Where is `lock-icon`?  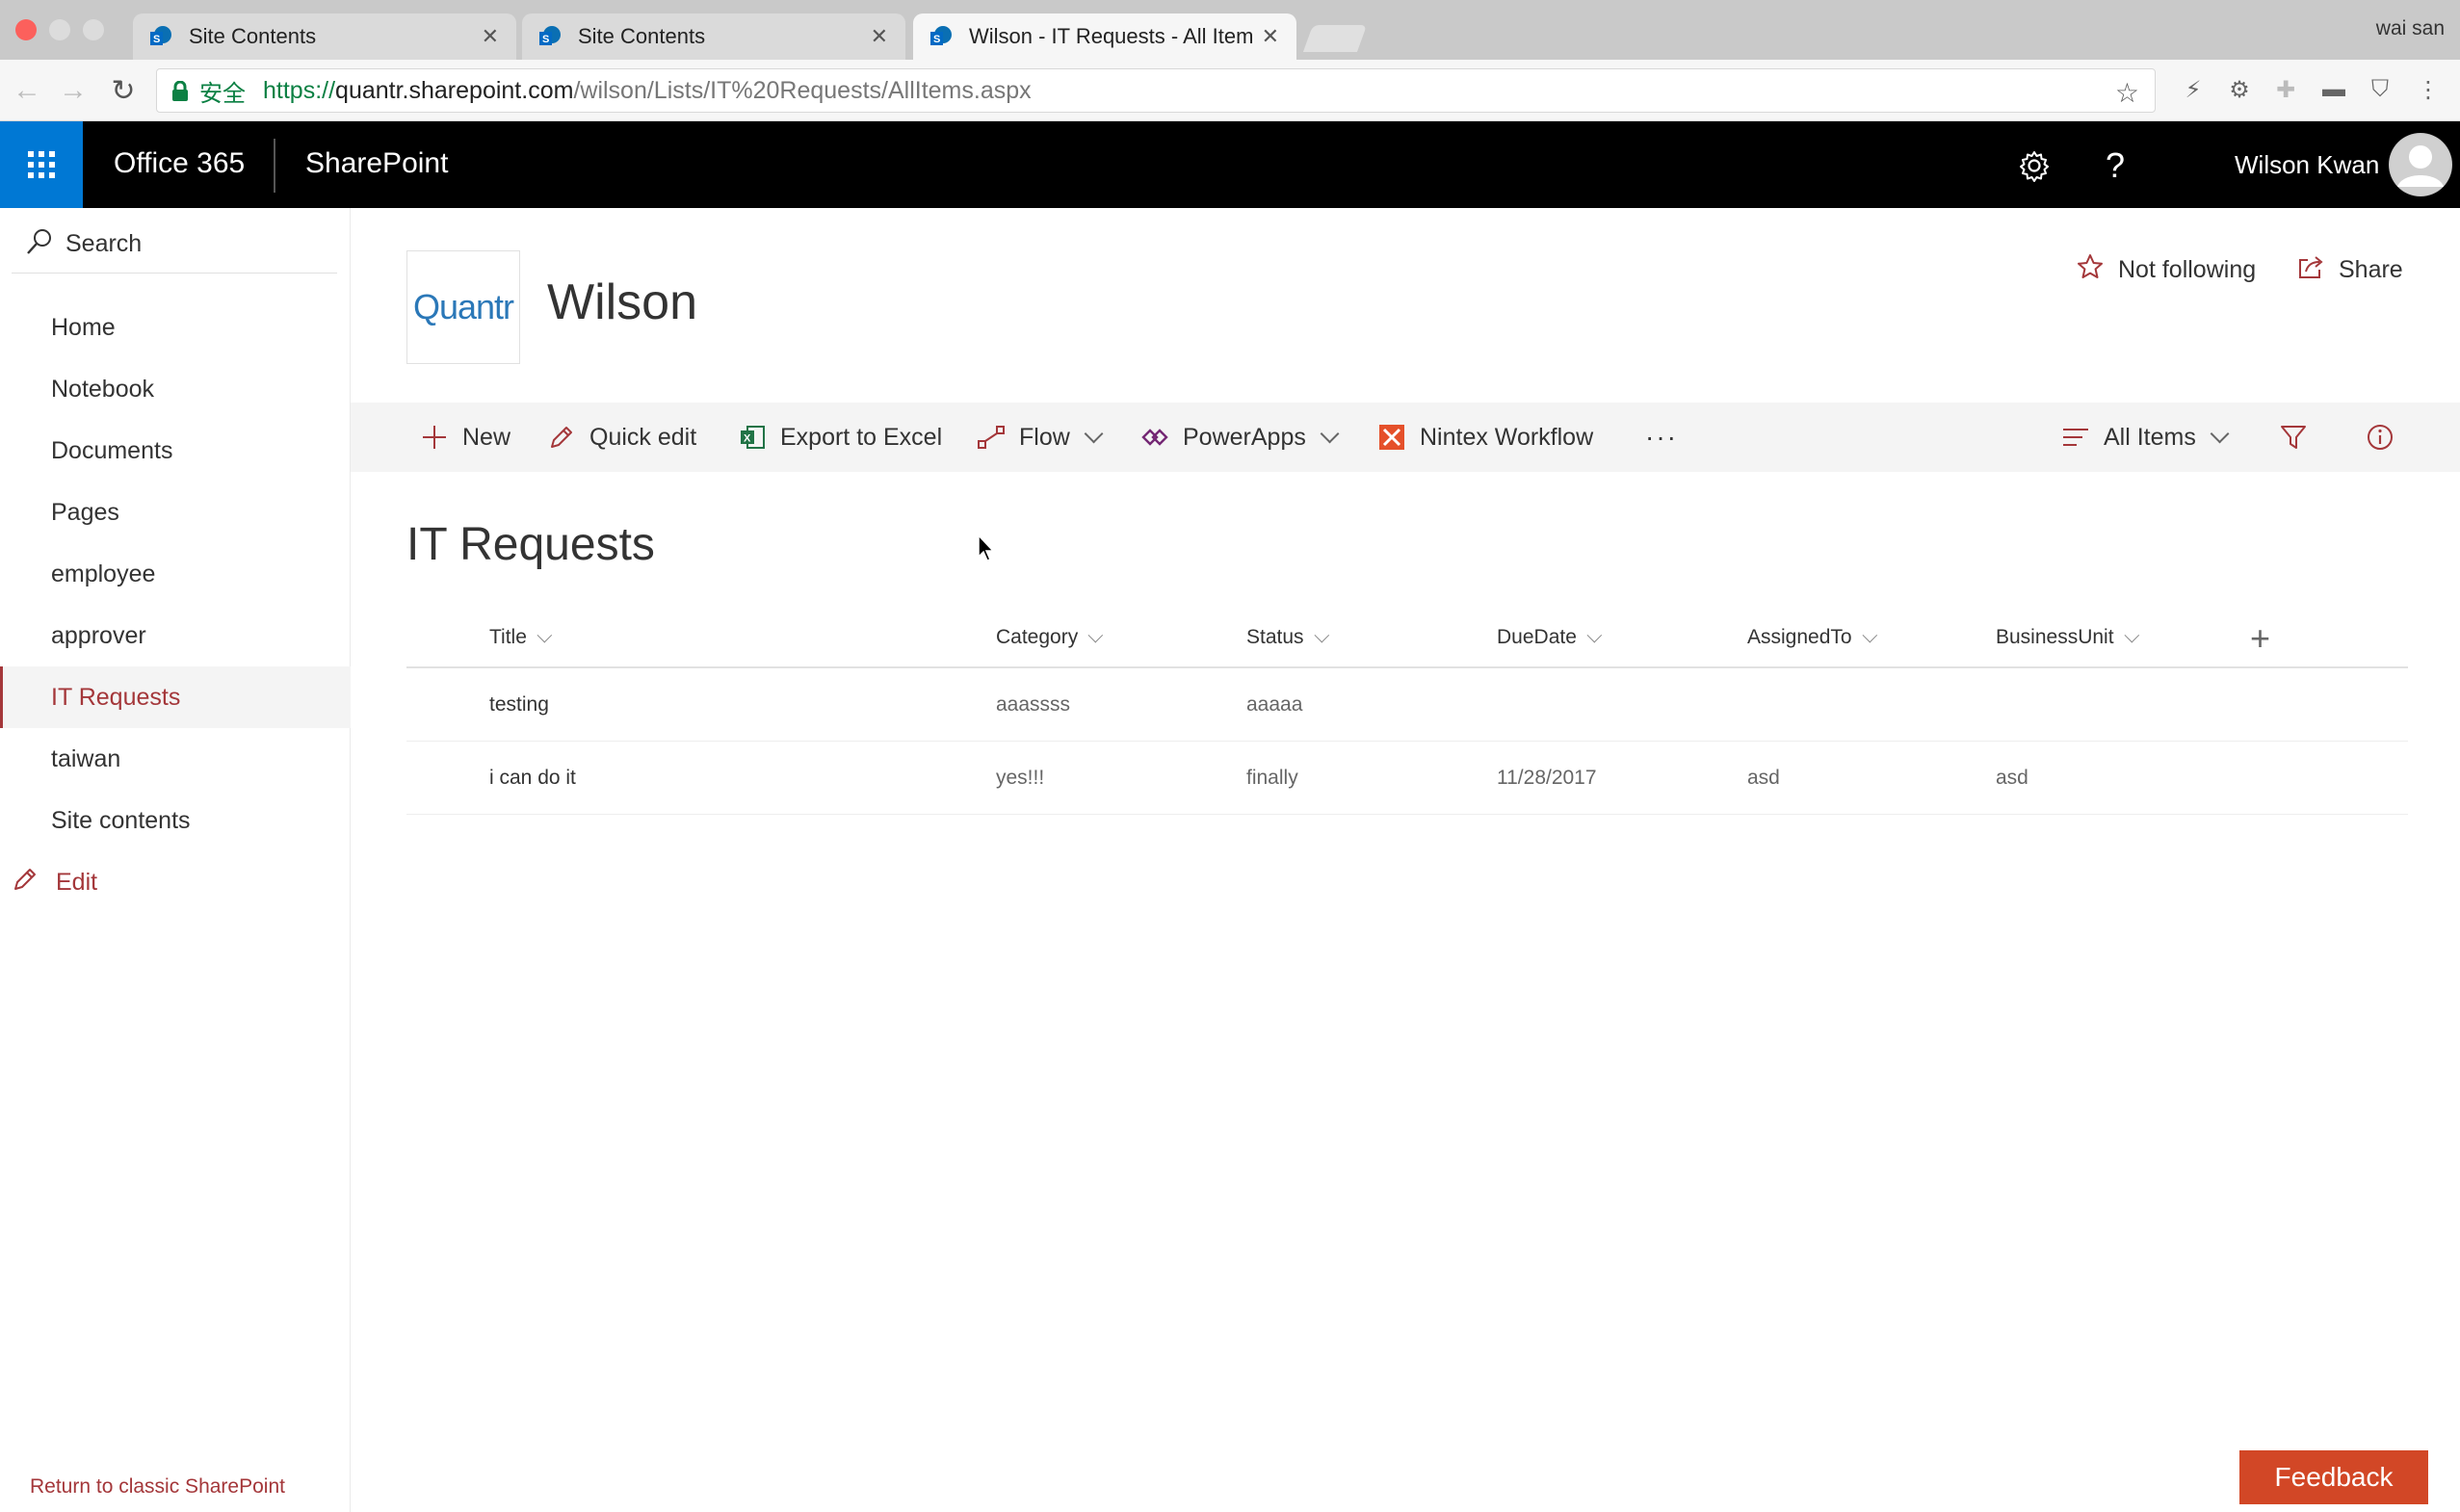 lock-icon is located at coordinates (180, 90).